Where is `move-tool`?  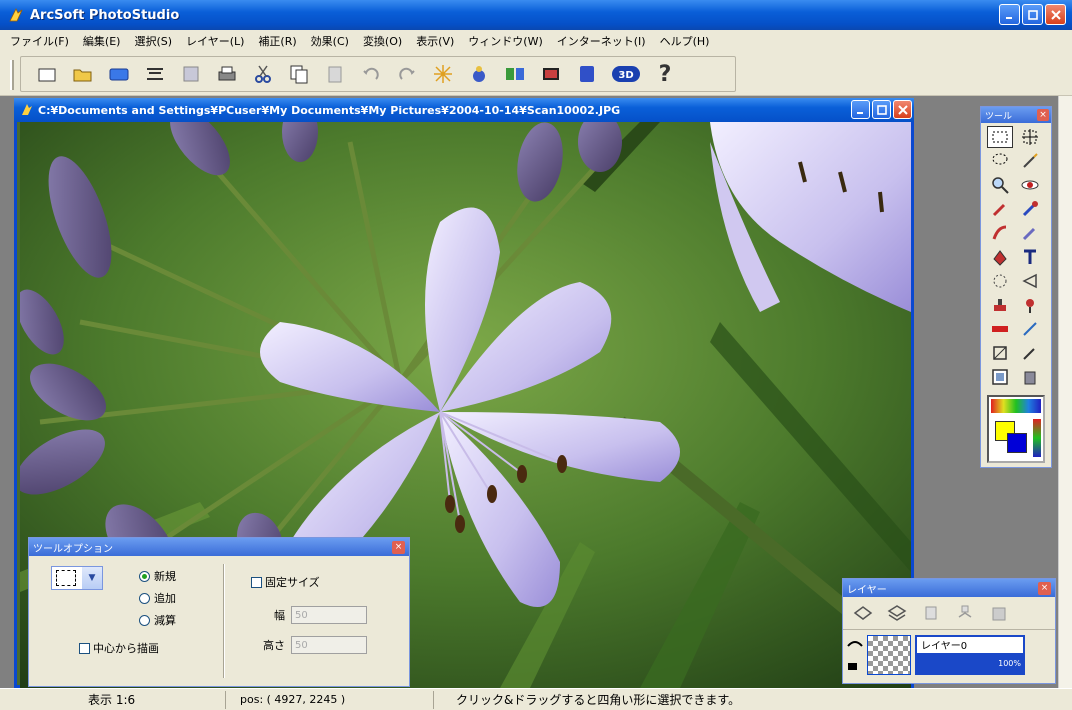 move-tool is located at coordinates (1030, 137).